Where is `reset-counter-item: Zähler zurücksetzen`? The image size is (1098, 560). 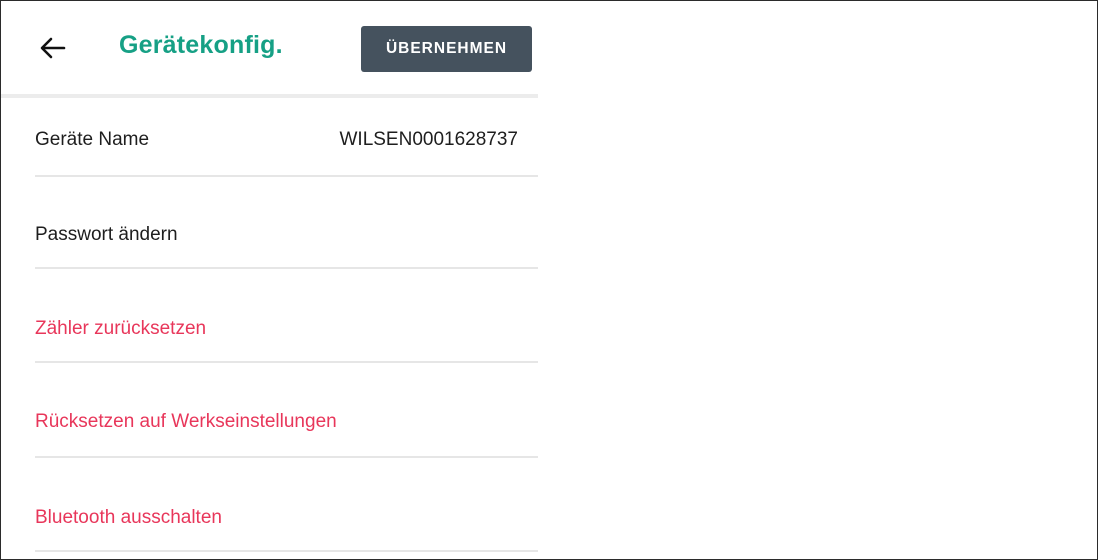
reset-counter-item: Zähler zurücksetzen is located at coordinates (286, 331).